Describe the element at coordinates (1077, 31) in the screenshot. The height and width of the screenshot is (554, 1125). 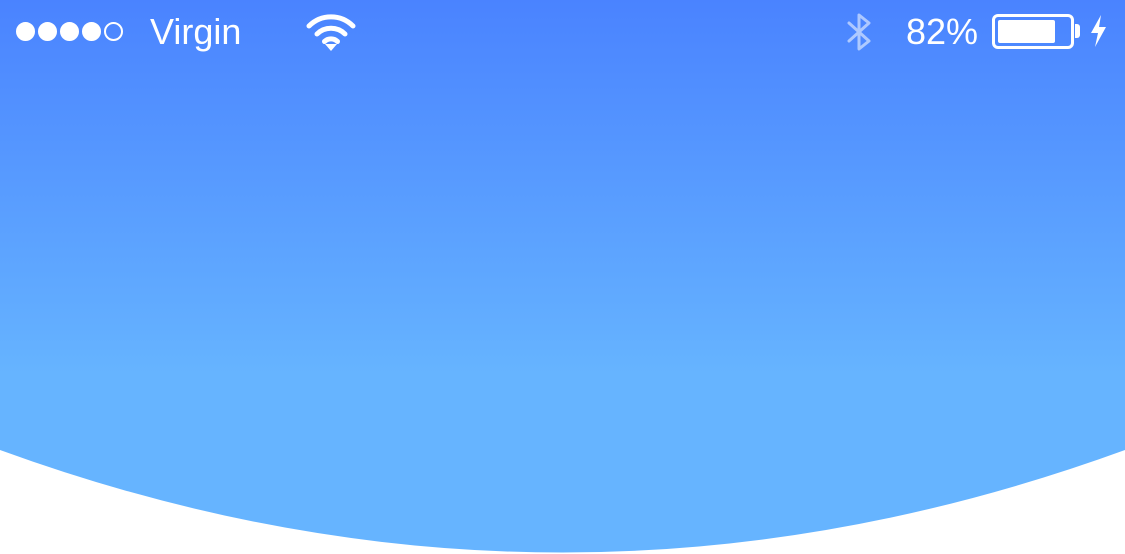
I see `battery-cap` at that location.